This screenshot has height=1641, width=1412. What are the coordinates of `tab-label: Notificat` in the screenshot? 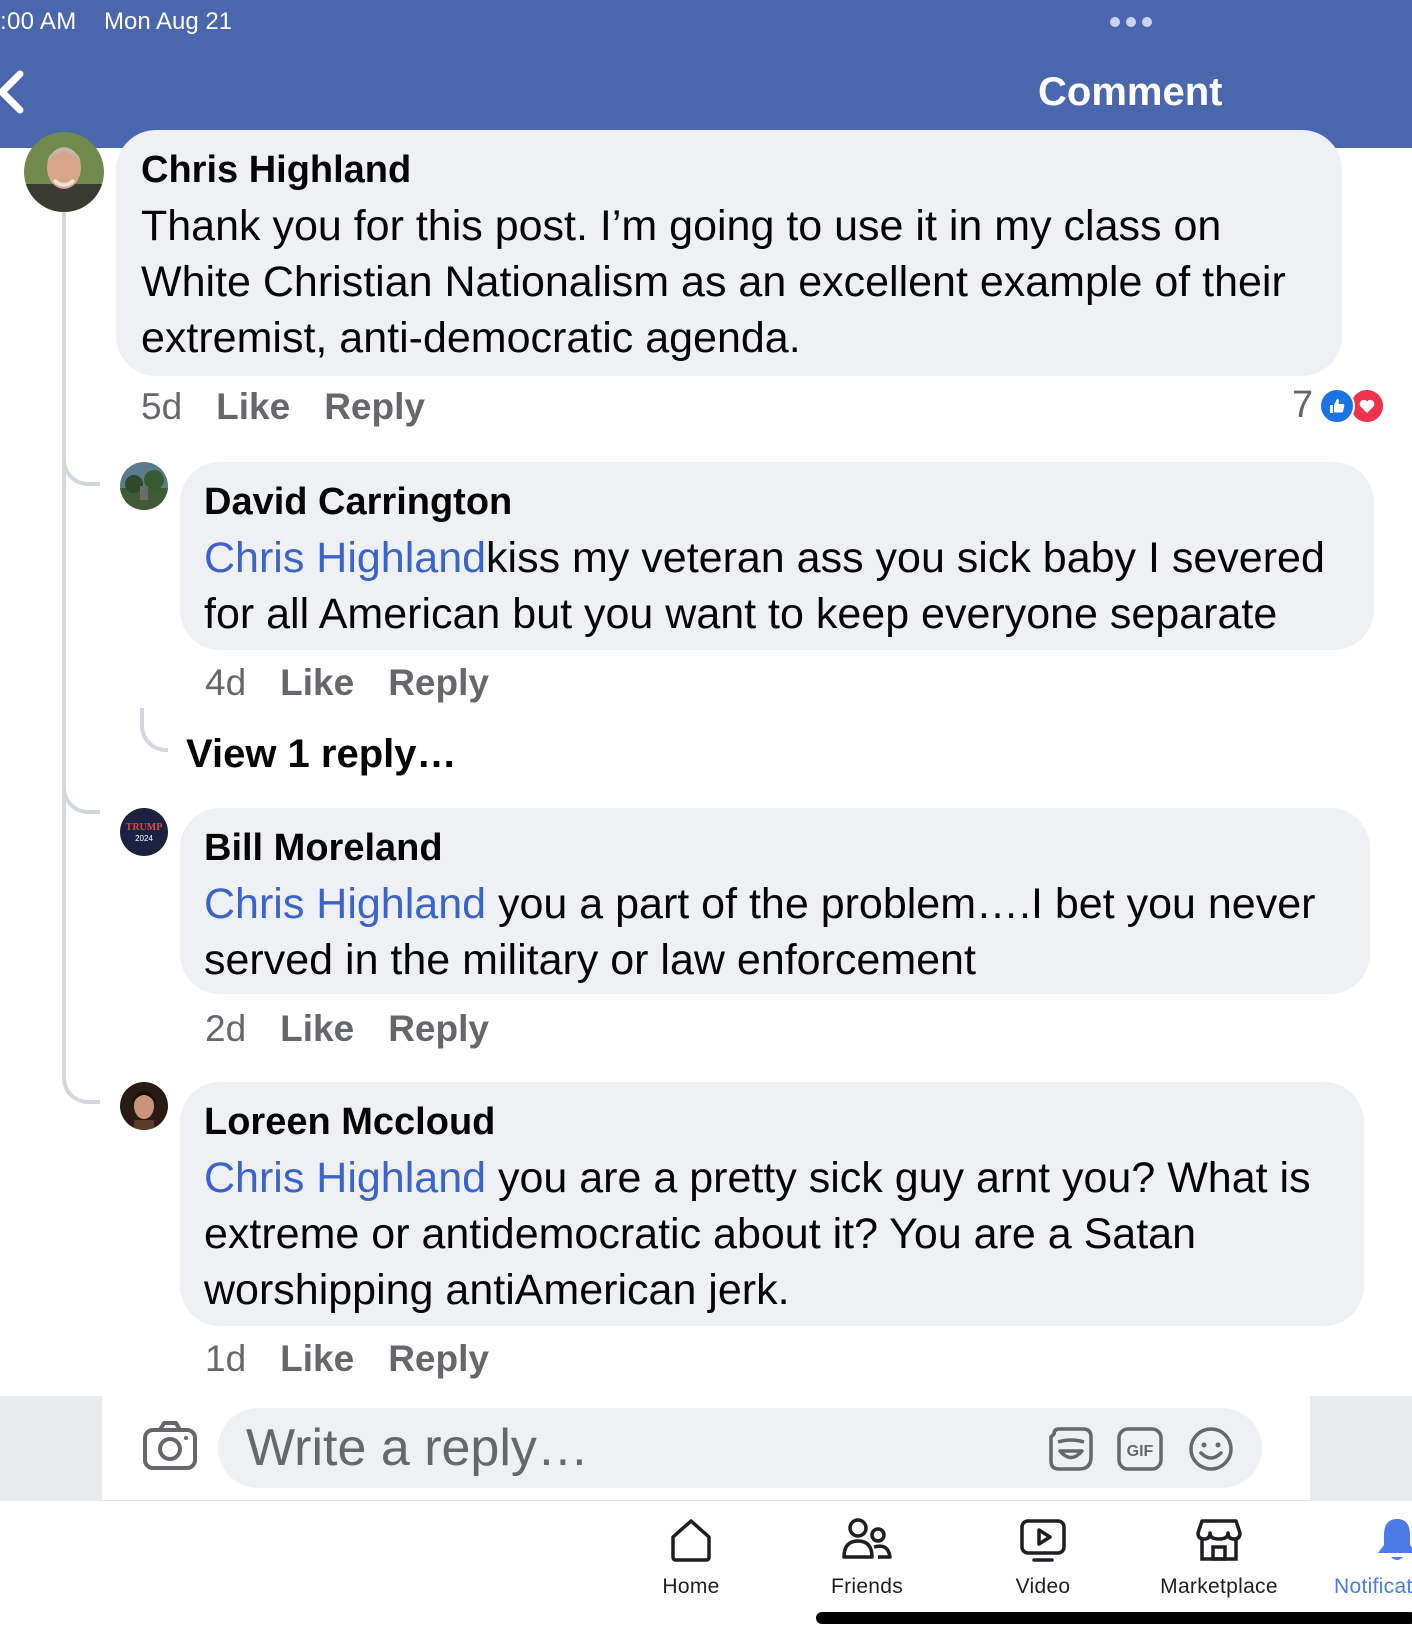 It's located at (1373, 1586).